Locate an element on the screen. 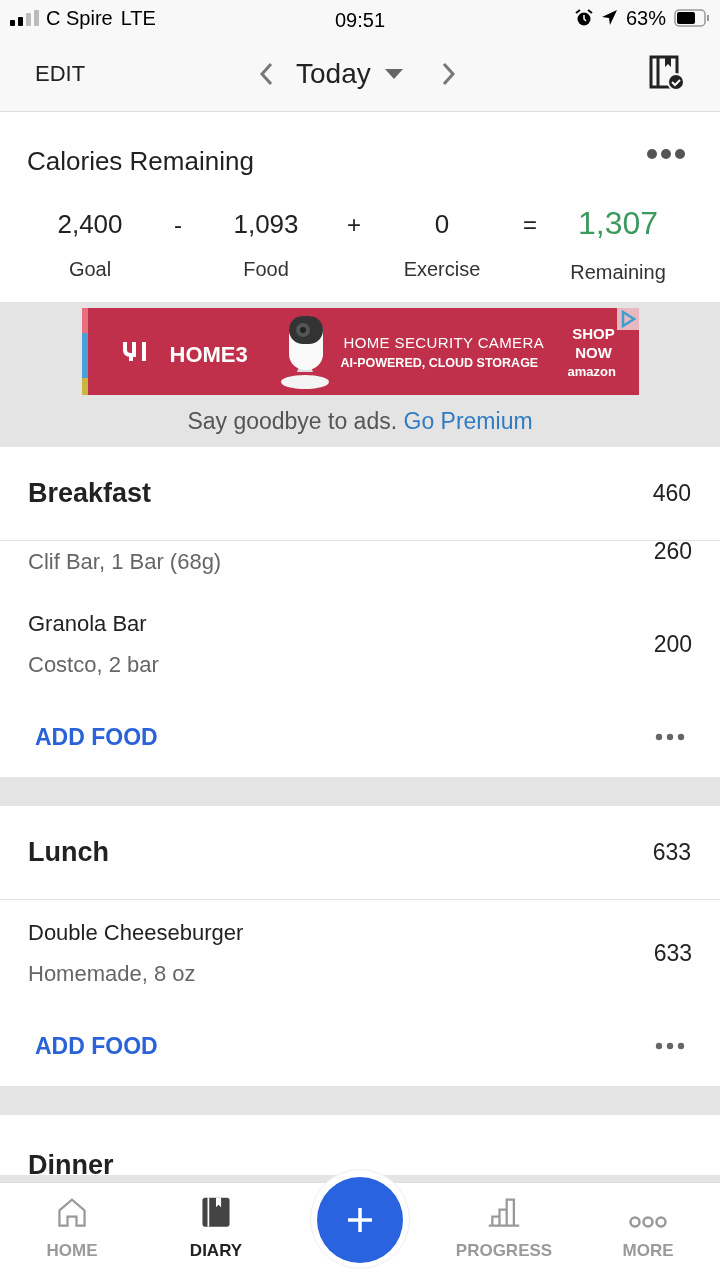 The width and height of the screenshot is (720, 1280). nav-tab: PROGRESS is located at coordinates (504, 1223).